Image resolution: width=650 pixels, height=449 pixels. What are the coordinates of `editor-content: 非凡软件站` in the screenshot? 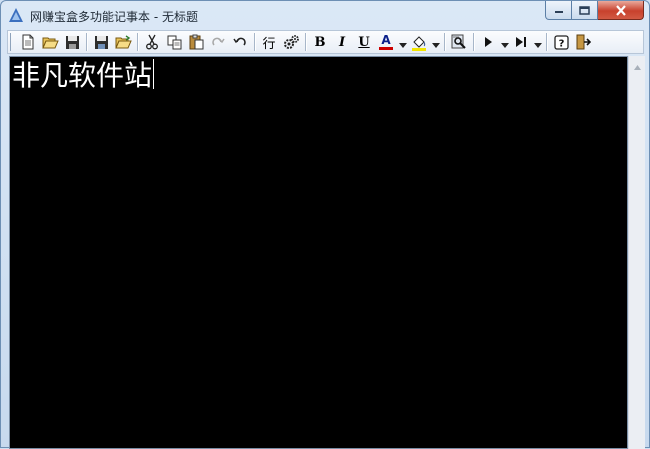 It's located at (83, 76).